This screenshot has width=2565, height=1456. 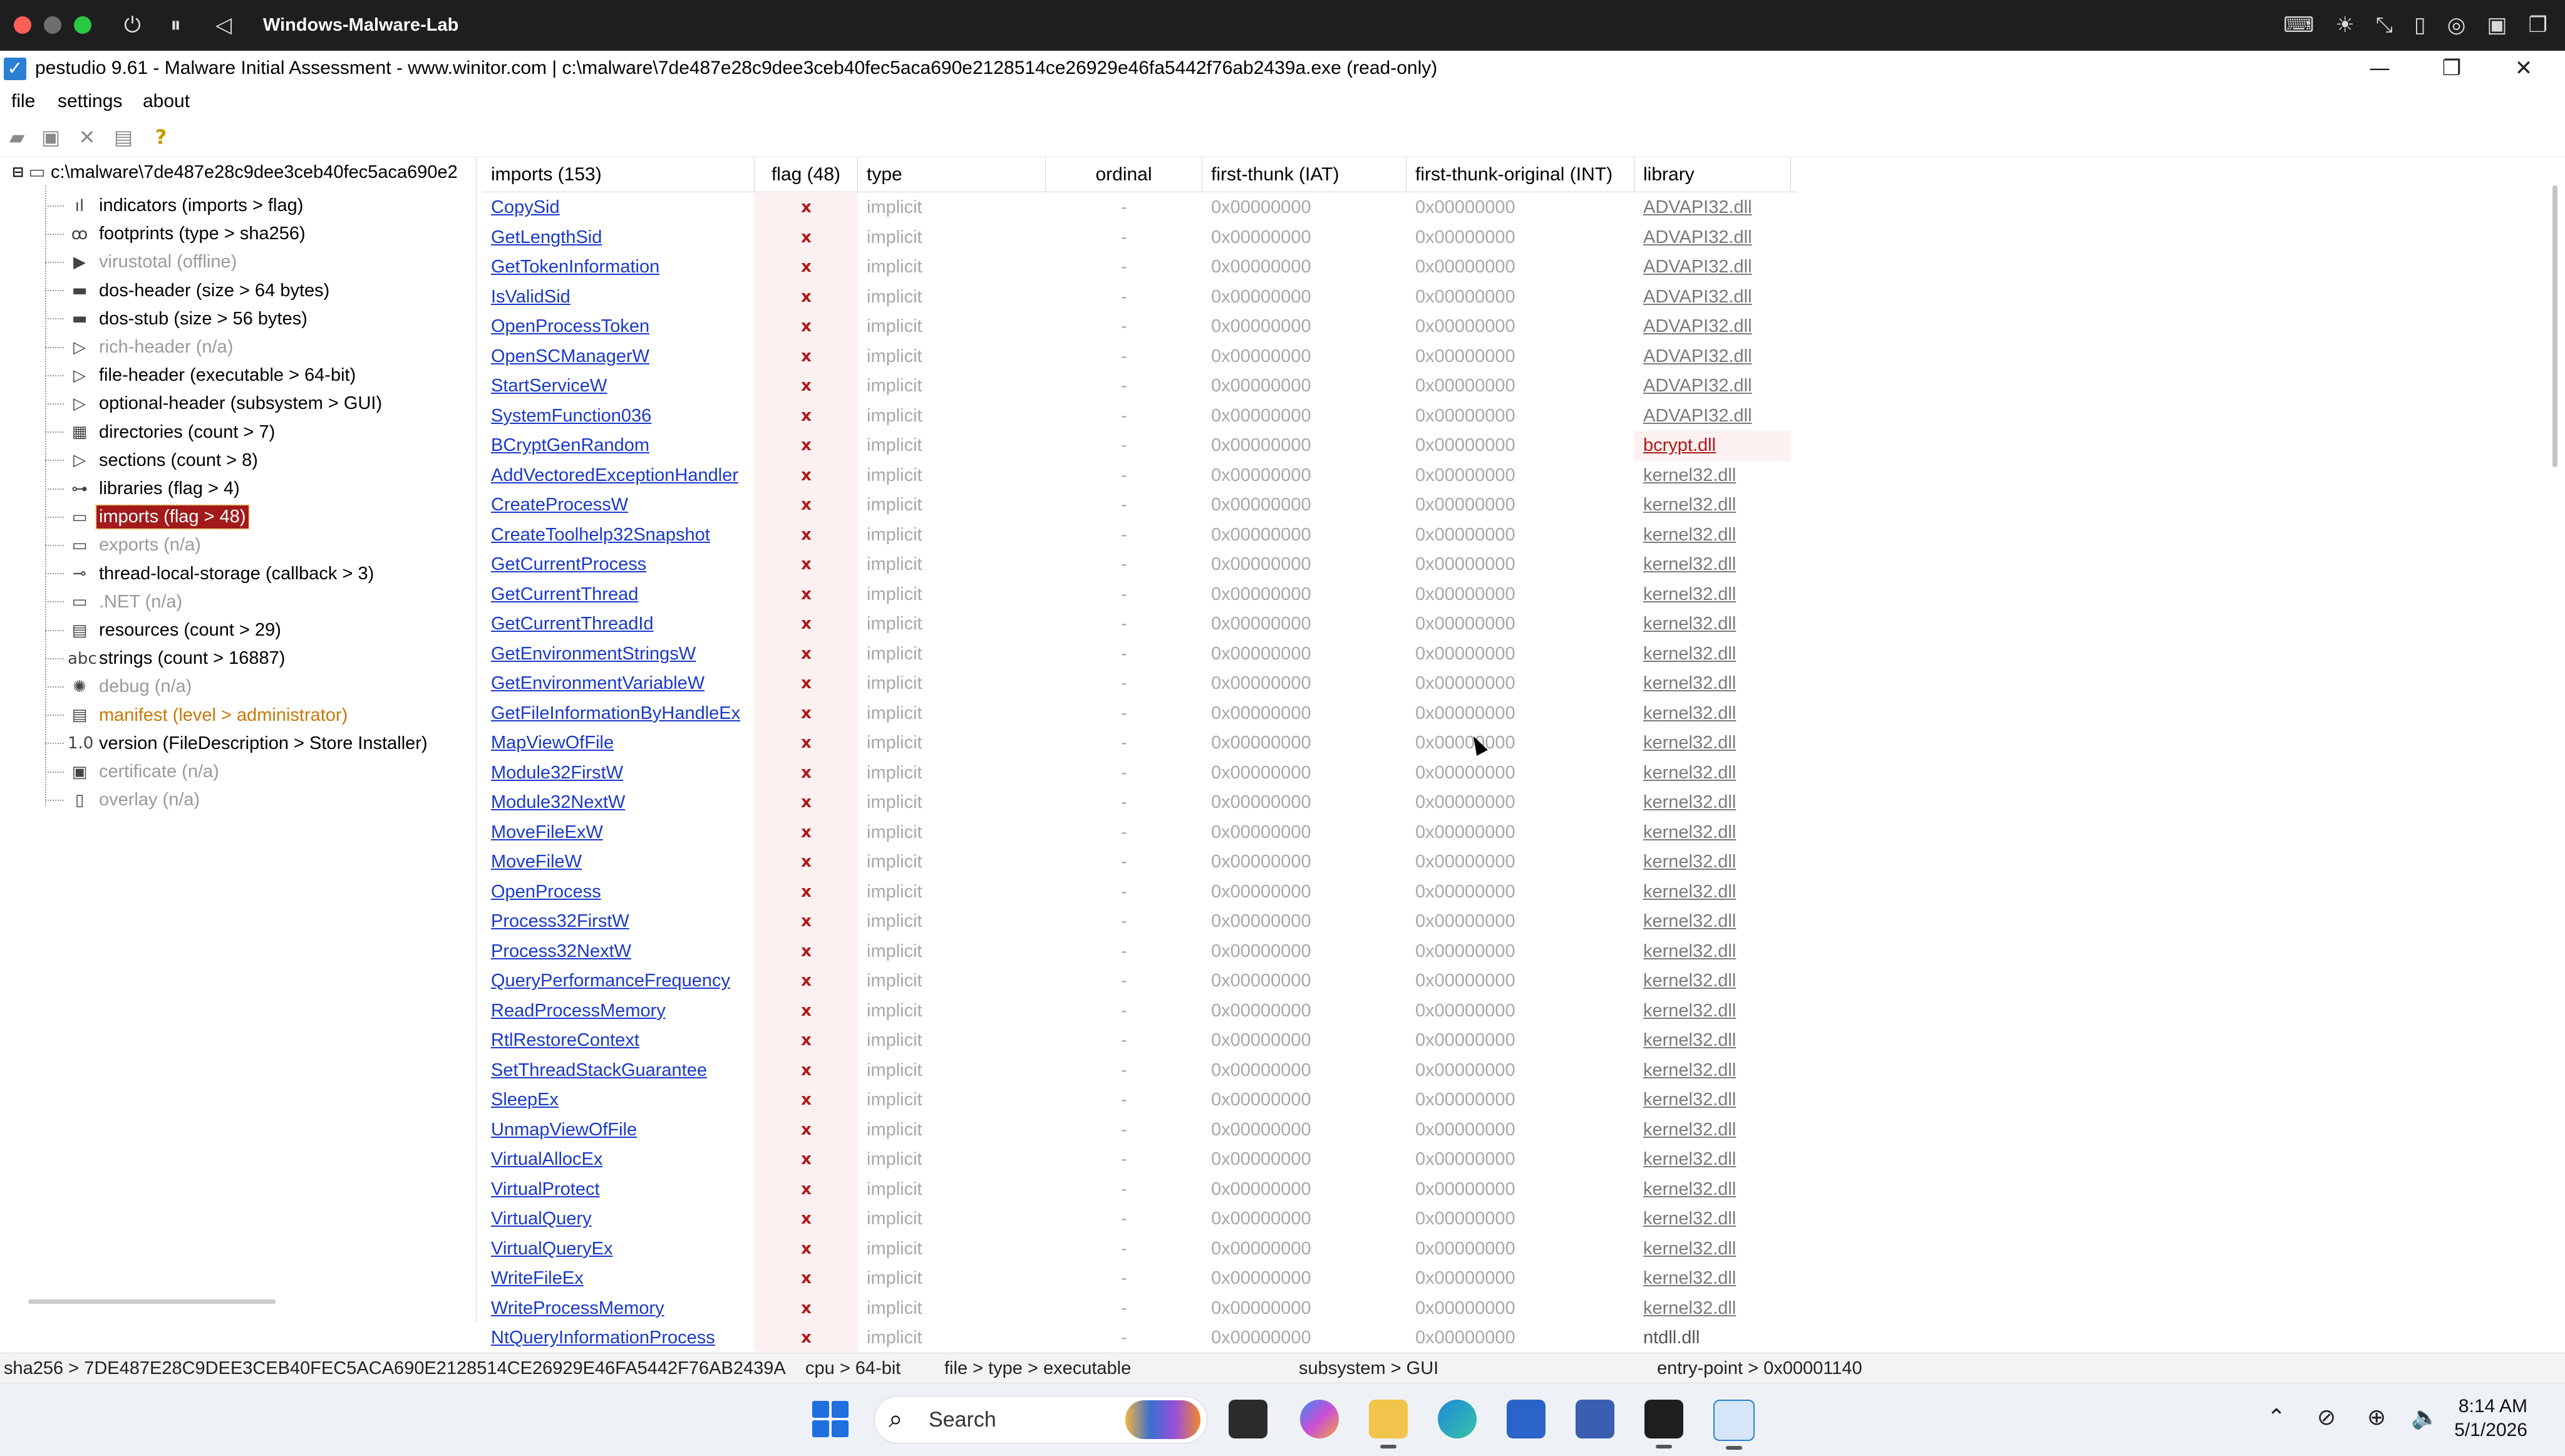 What do you see at coordinates (618, 416) in the screenshot?
I see `import-name-cell: SystemFunction036` at bounding box center [618, 416].